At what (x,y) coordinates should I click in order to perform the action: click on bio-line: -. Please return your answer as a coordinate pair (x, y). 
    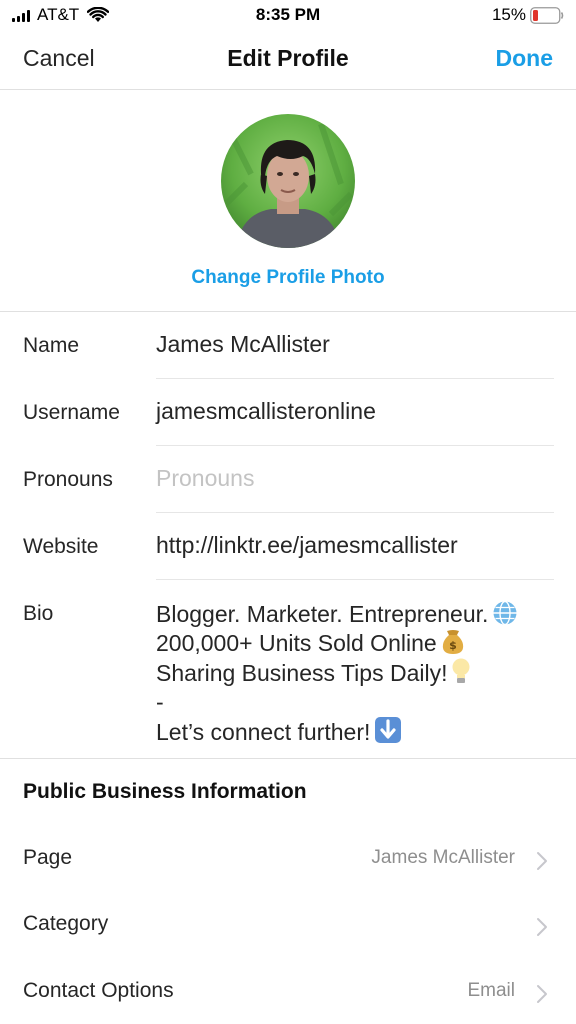
    Looking at the image, I should click on (337, 702).